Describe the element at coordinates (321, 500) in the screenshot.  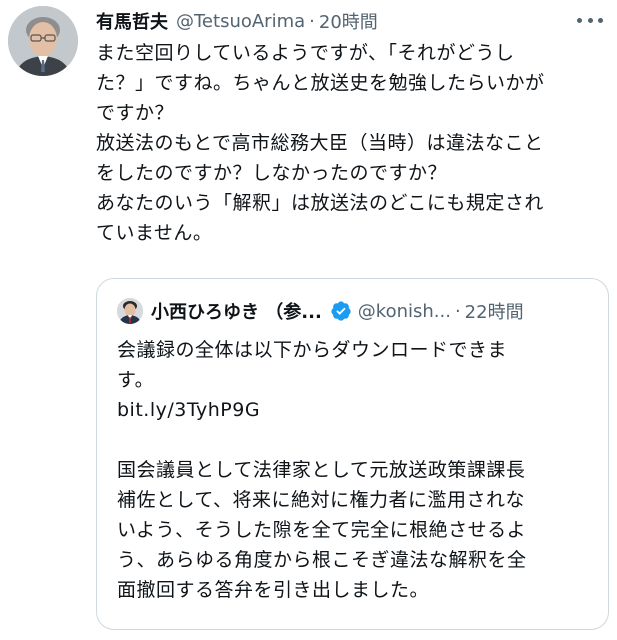
I see `quoted-text-line: 補佐として、将来に絶対に権力者に濫用されな` at that location.